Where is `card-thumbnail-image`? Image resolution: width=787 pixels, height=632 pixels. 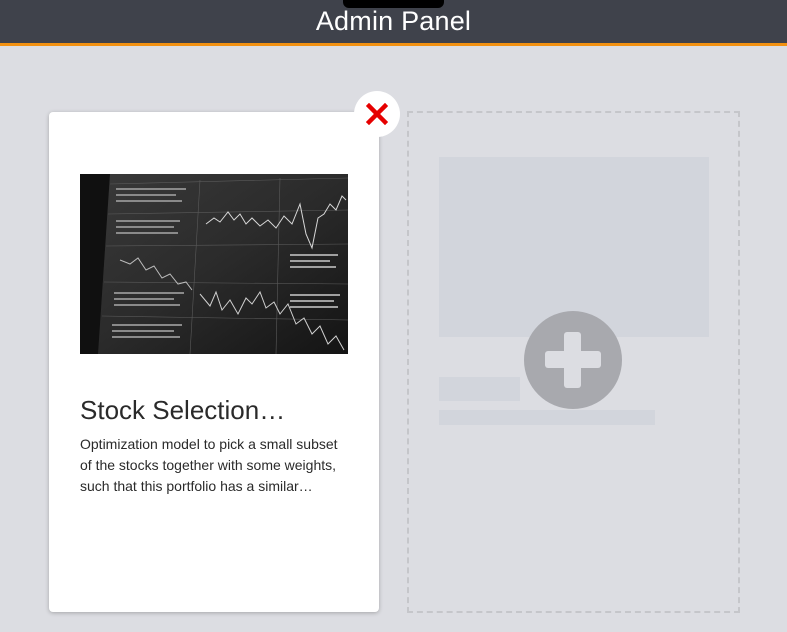
card-thumbnail-image is located at coordinates (214, 264).